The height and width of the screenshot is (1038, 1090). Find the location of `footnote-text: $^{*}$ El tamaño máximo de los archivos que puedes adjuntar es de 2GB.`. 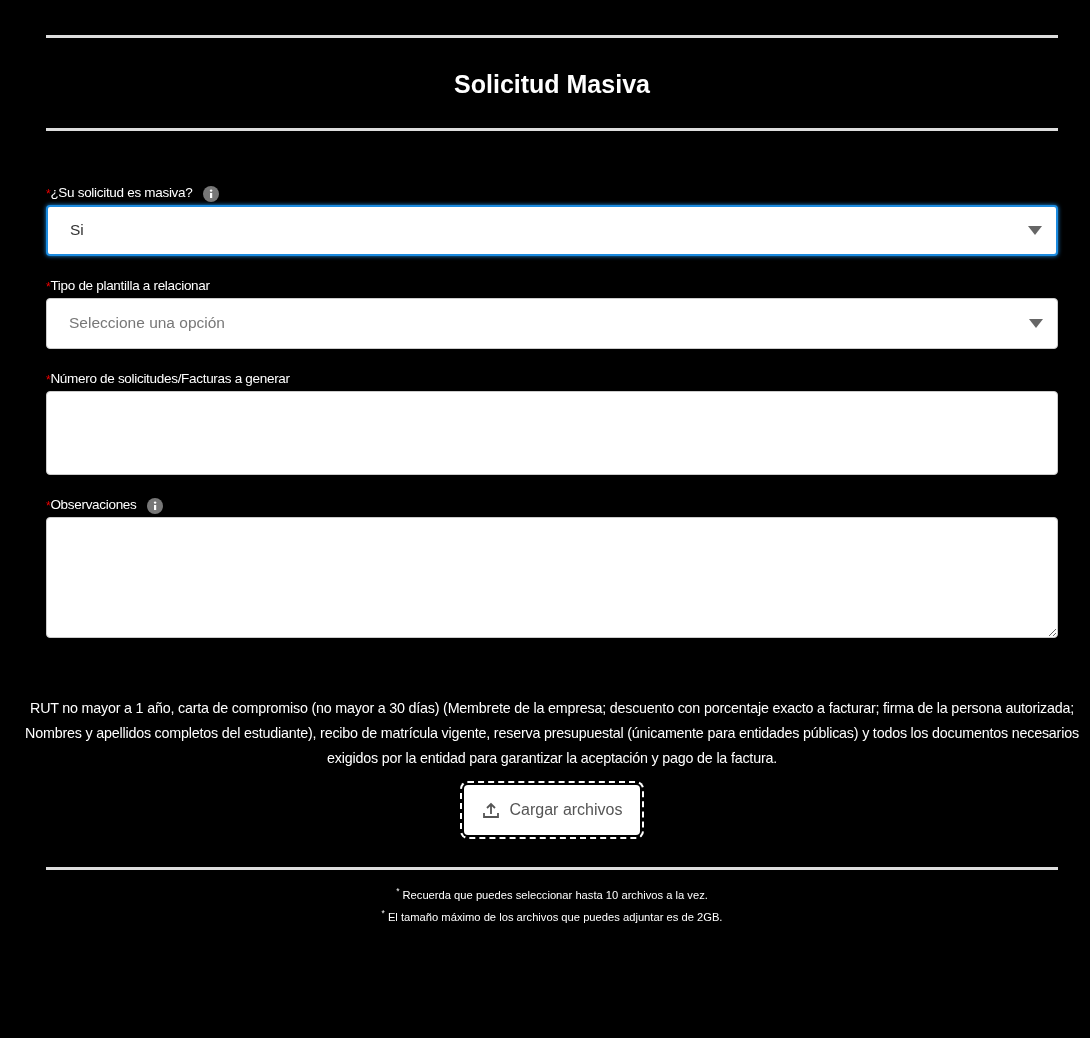

footnote-text: $^{*}$ El tamaño máximo de los archivos que puedes adjuntar es de 2GB. is located at coordinates (552, 916).